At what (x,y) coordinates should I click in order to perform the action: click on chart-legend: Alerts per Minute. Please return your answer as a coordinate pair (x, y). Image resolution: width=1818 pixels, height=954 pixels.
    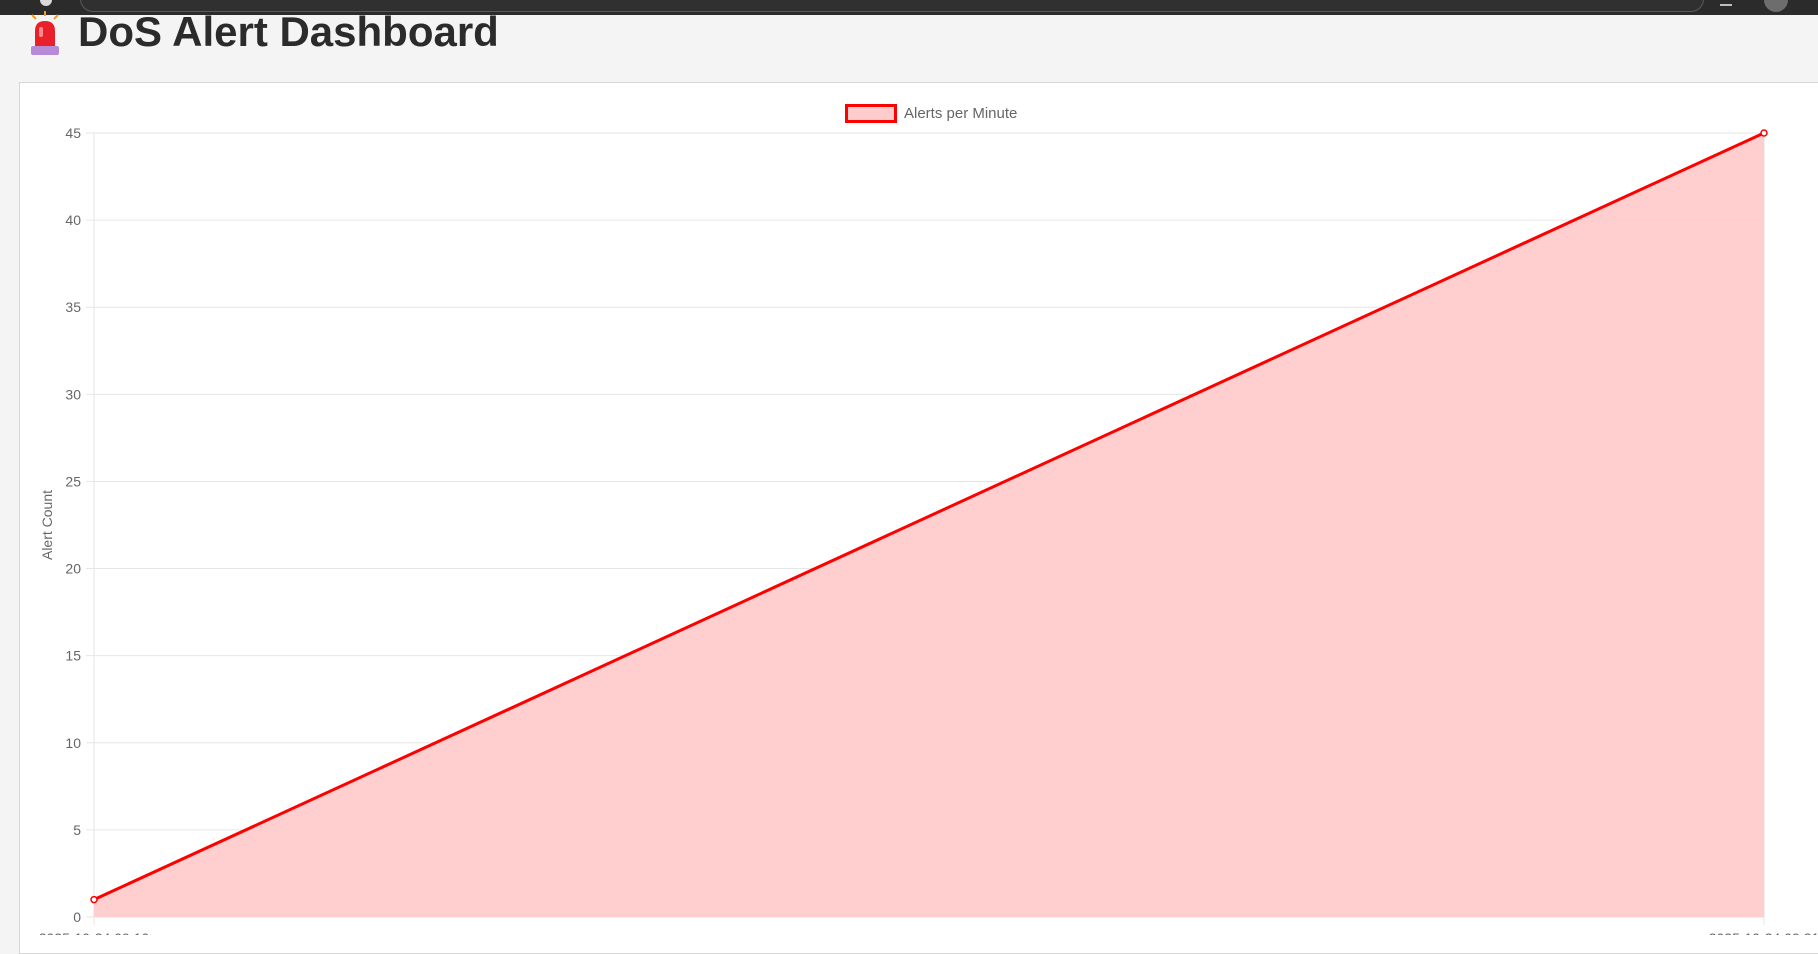
    Looking at the image, I should click on (931, 113).